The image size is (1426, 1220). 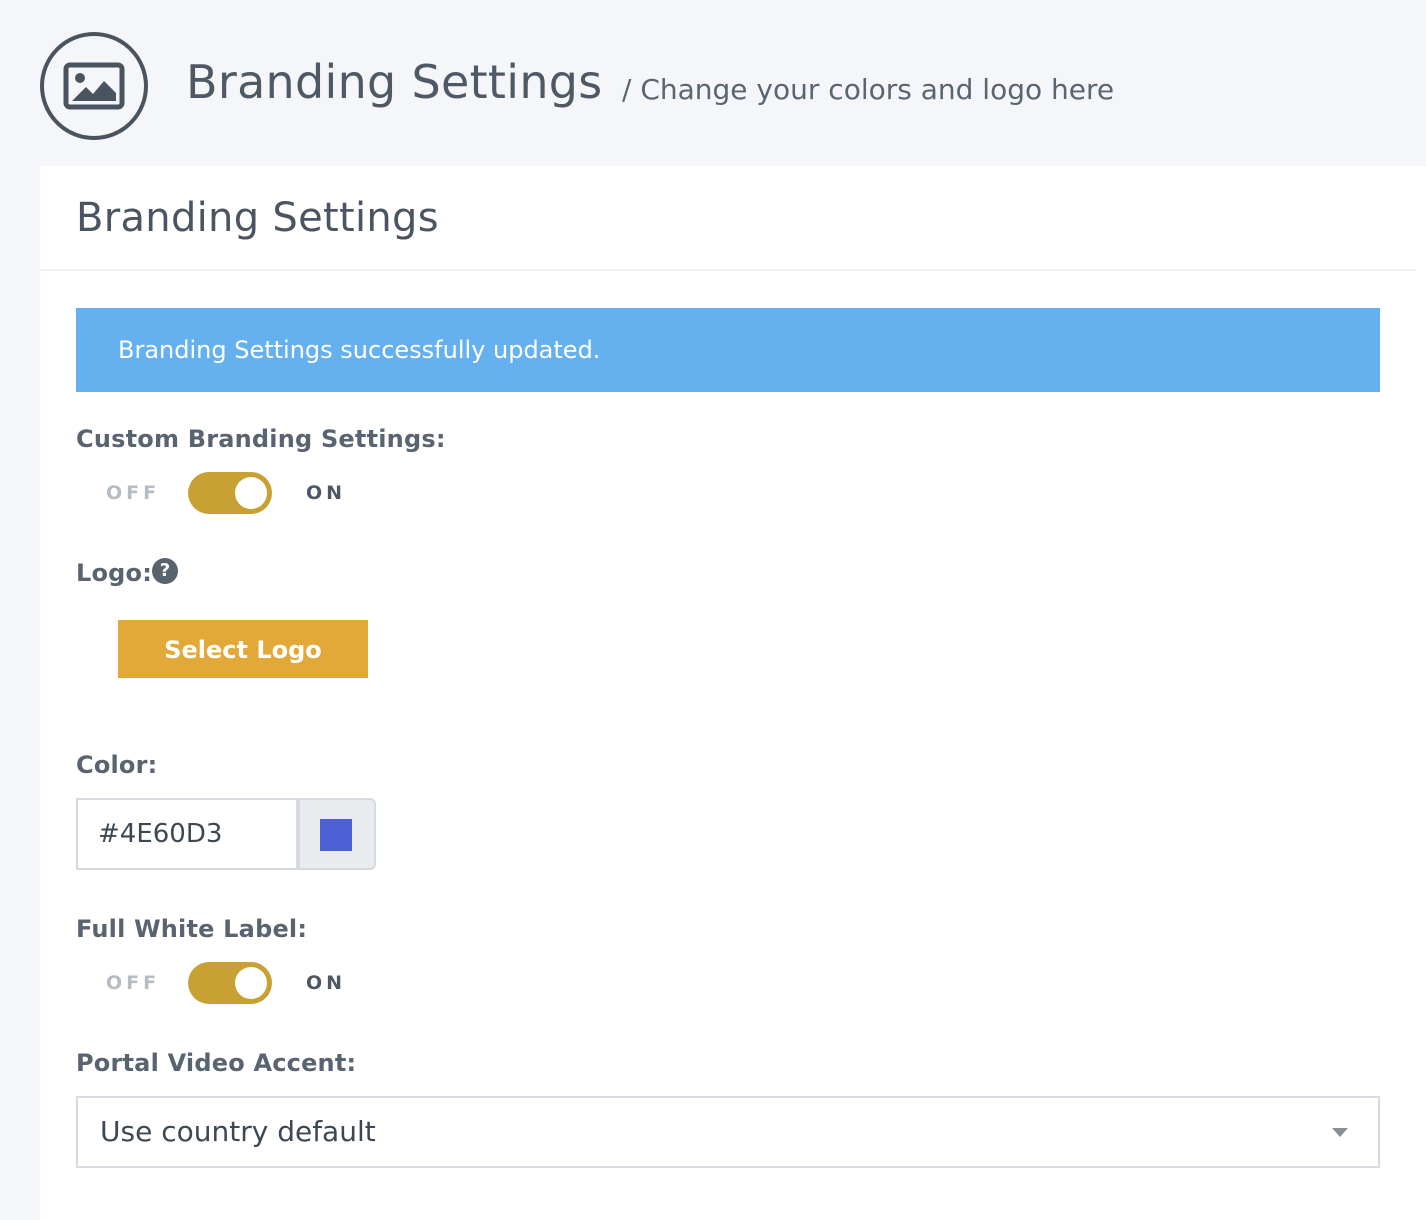 I want to click on portal-video-accent-label: Portal Video Accent:, so click(x=216, y=1063).